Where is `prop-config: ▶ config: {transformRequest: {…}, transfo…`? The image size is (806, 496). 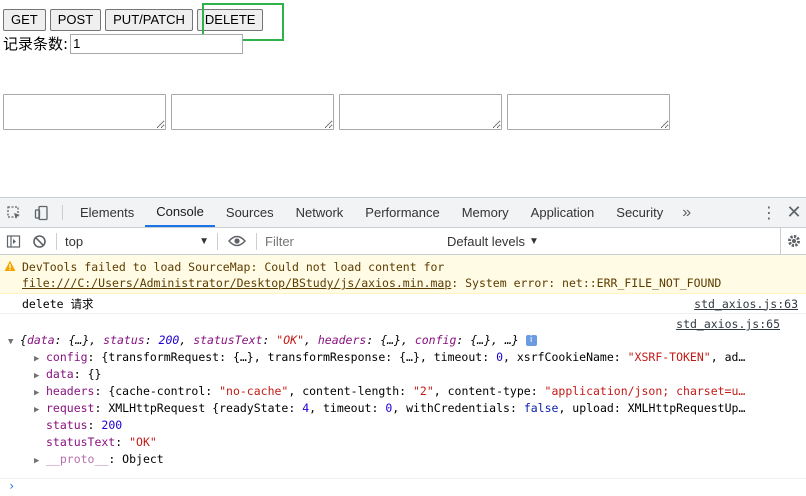 prop-config: ▶ config: {transformRequest: {…}, transfo… is located at coordinates (414, 357).